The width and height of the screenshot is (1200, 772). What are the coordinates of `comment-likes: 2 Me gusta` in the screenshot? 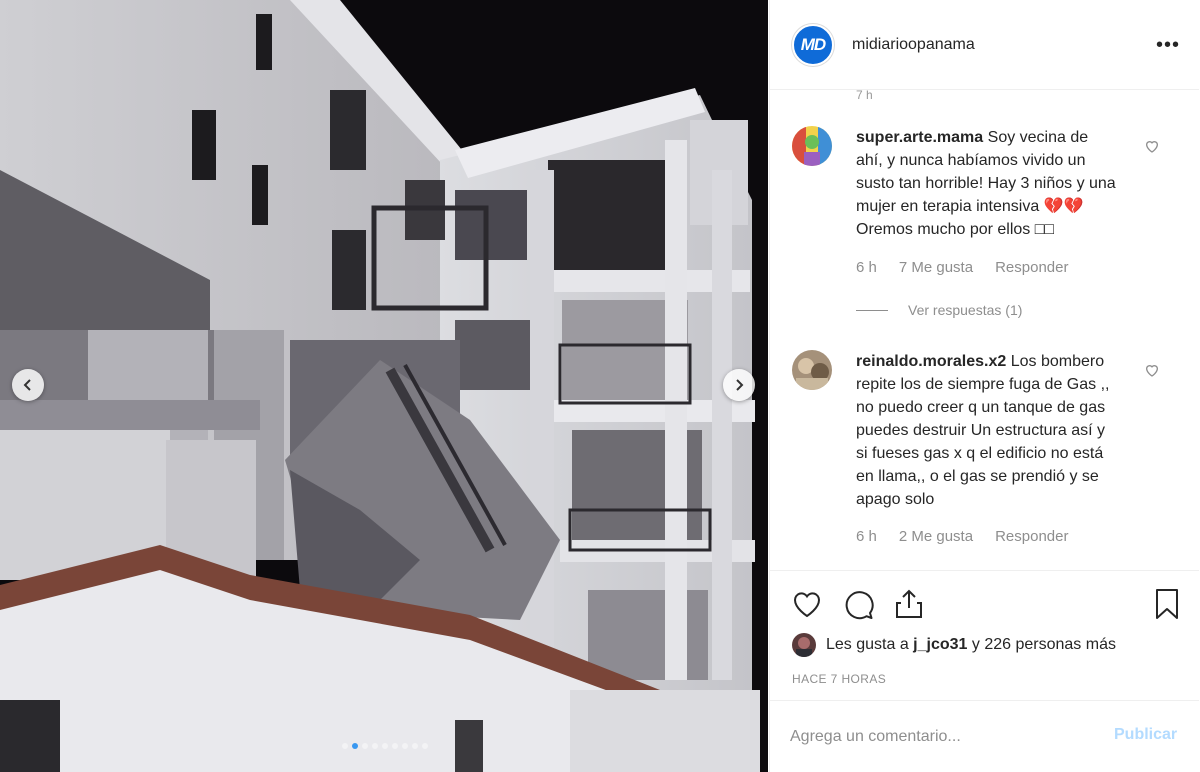 It's located at (936, 536).